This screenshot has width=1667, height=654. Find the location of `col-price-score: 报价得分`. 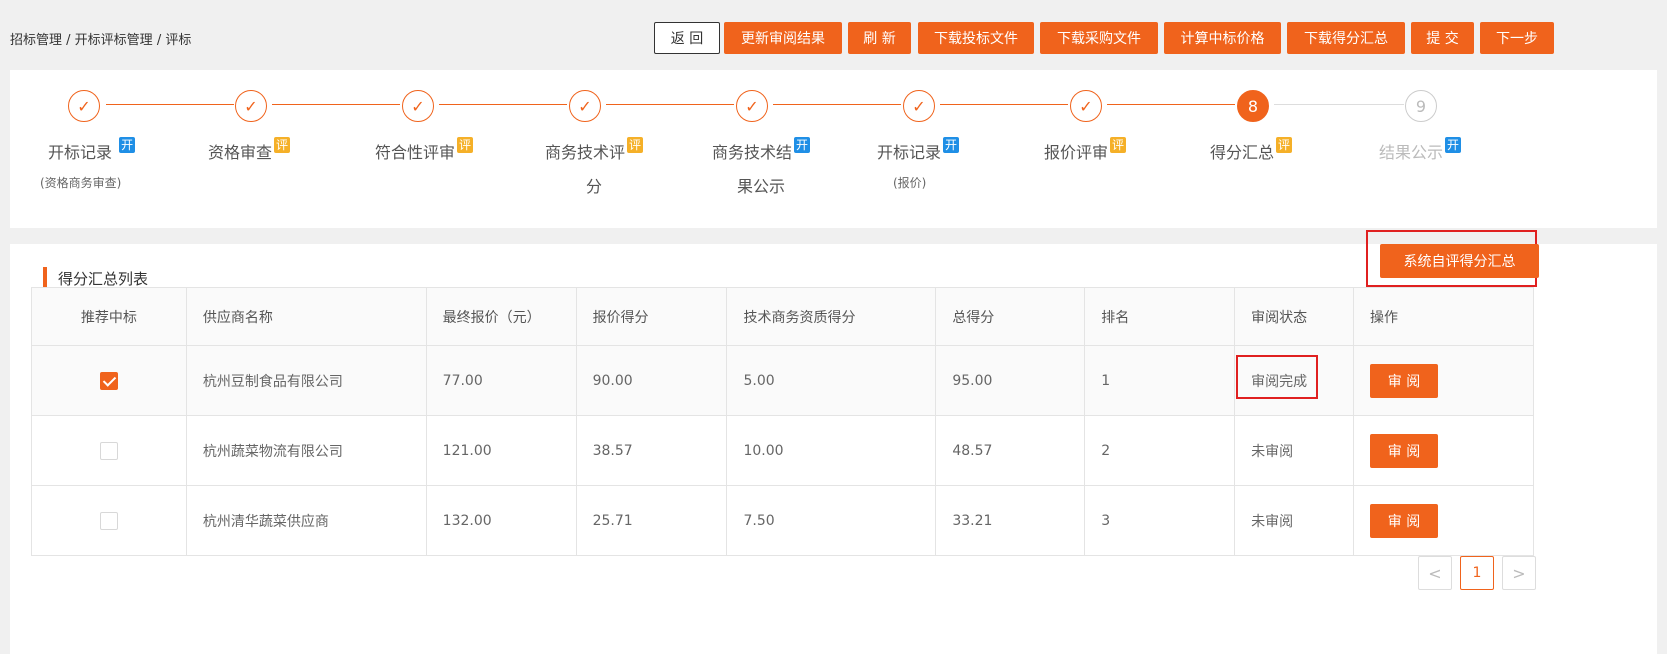

col-price-score: 报价得分 is located at coordinates (651, 316).